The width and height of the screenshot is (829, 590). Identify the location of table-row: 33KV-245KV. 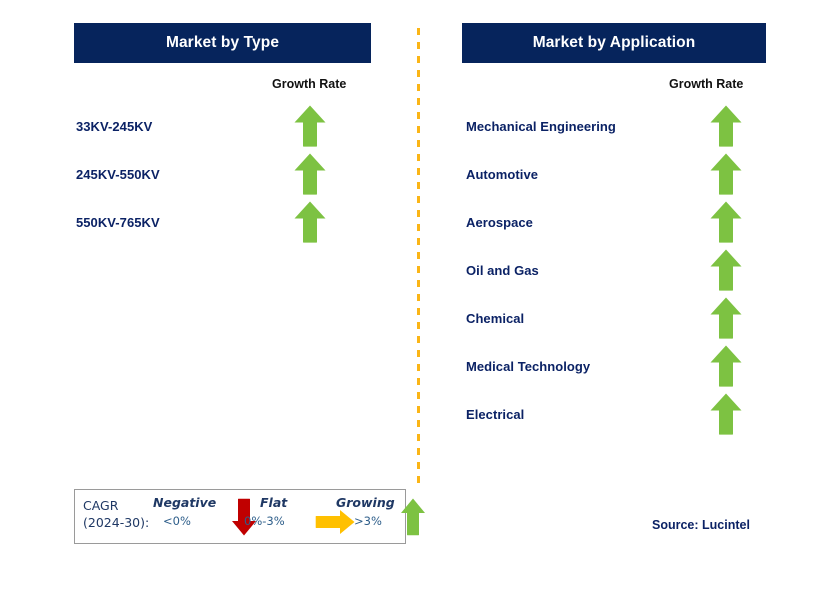
(226, 126).